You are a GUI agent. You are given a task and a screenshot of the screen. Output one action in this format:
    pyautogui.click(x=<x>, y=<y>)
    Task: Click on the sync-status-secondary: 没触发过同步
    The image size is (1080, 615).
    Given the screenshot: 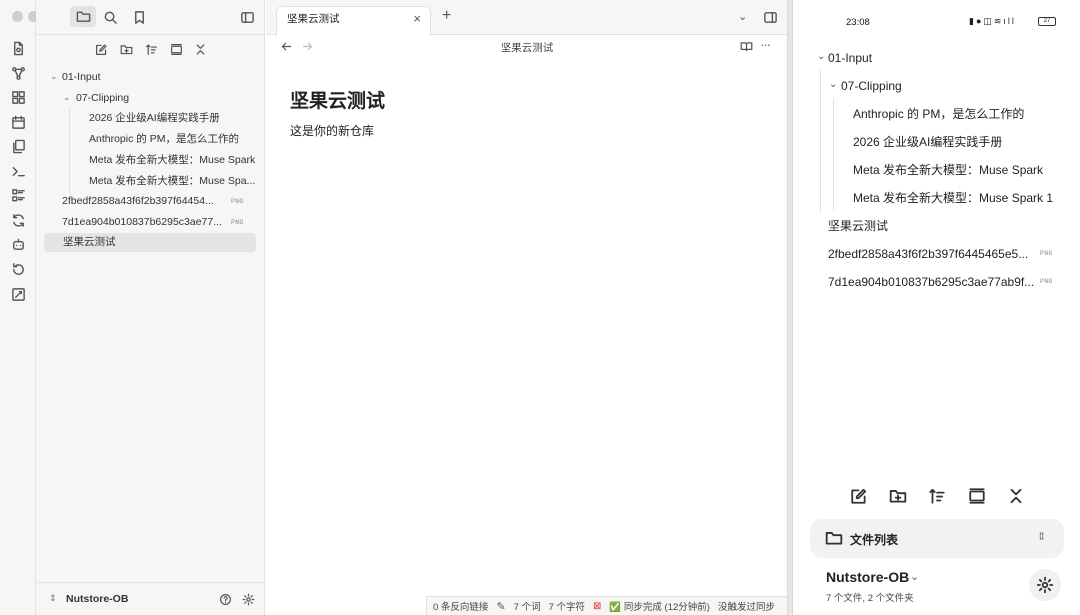 What is the action you would take?
    pyautogui.click(x=746, y=606)
    